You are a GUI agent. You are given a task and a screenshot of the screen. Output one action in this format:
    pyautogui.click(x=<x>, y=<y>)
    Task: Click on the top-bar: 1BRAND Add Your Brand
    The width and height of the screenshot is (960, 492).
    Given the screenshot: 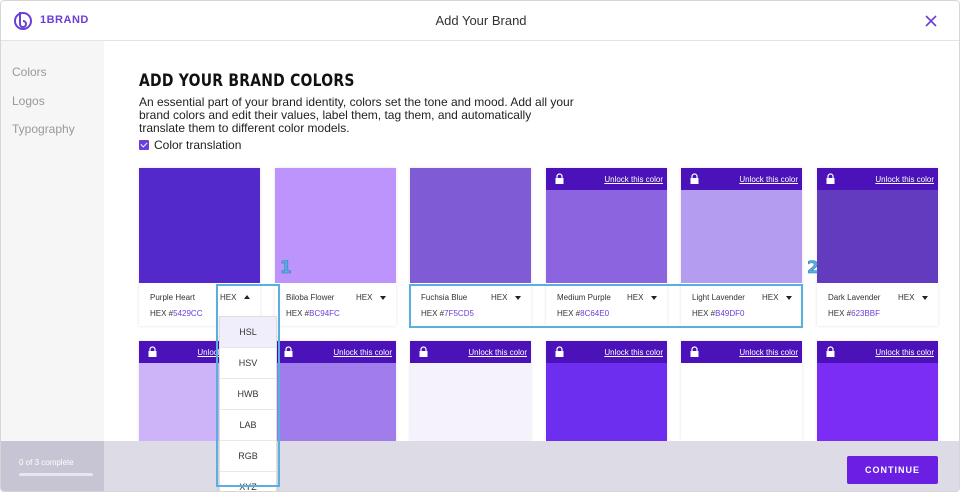 What is the action you would take?
    pyautogui.click(x=480, y=21)
    